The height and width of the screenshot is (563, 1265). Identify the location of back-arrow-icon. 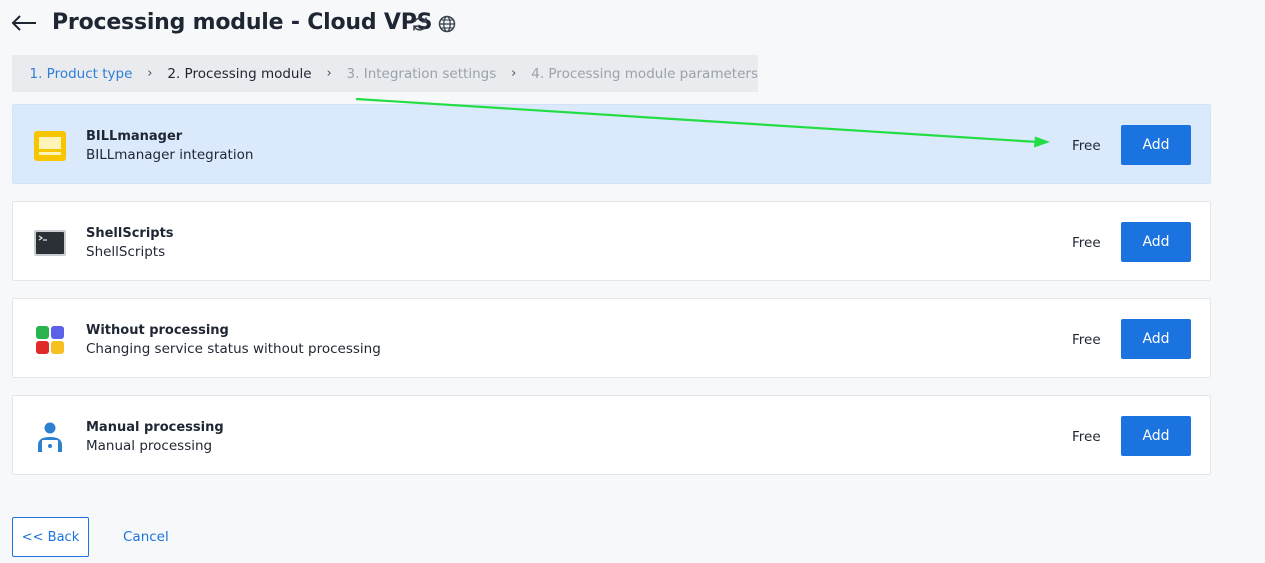
(24, 23).